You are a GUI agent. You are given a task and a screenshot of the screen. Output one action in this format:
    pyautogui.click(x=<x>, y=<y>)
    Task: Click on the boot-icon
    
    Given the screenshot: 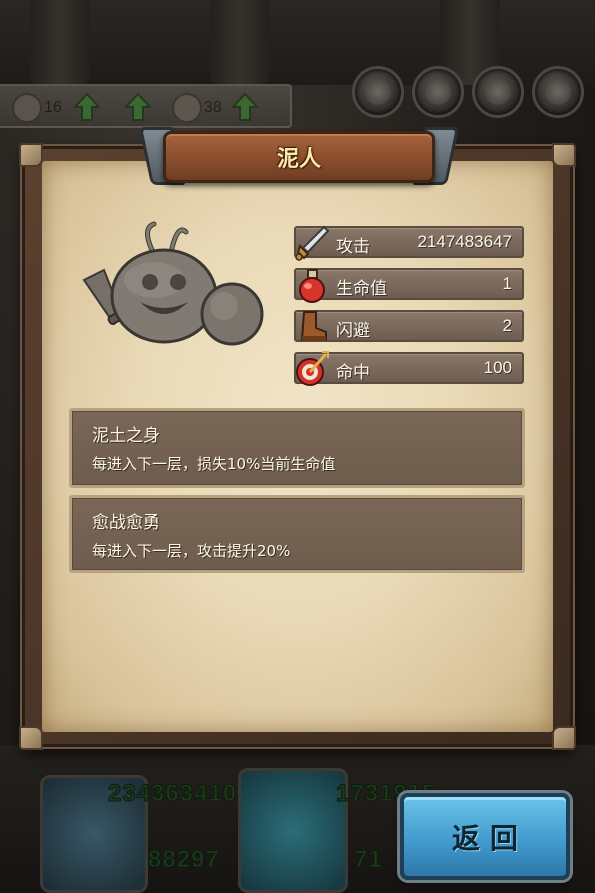 What is the action you would take?
    pyautogui.click(x=312, y=327)
    